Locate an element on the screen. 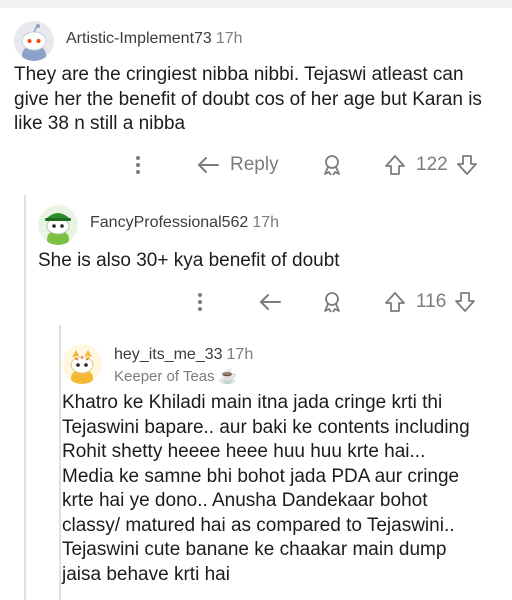 Image resolution: width=512 pixels, height=600 pixels. comment-body: She is also 30+ kya benefit of doubt is located at coordinates (189, 260).